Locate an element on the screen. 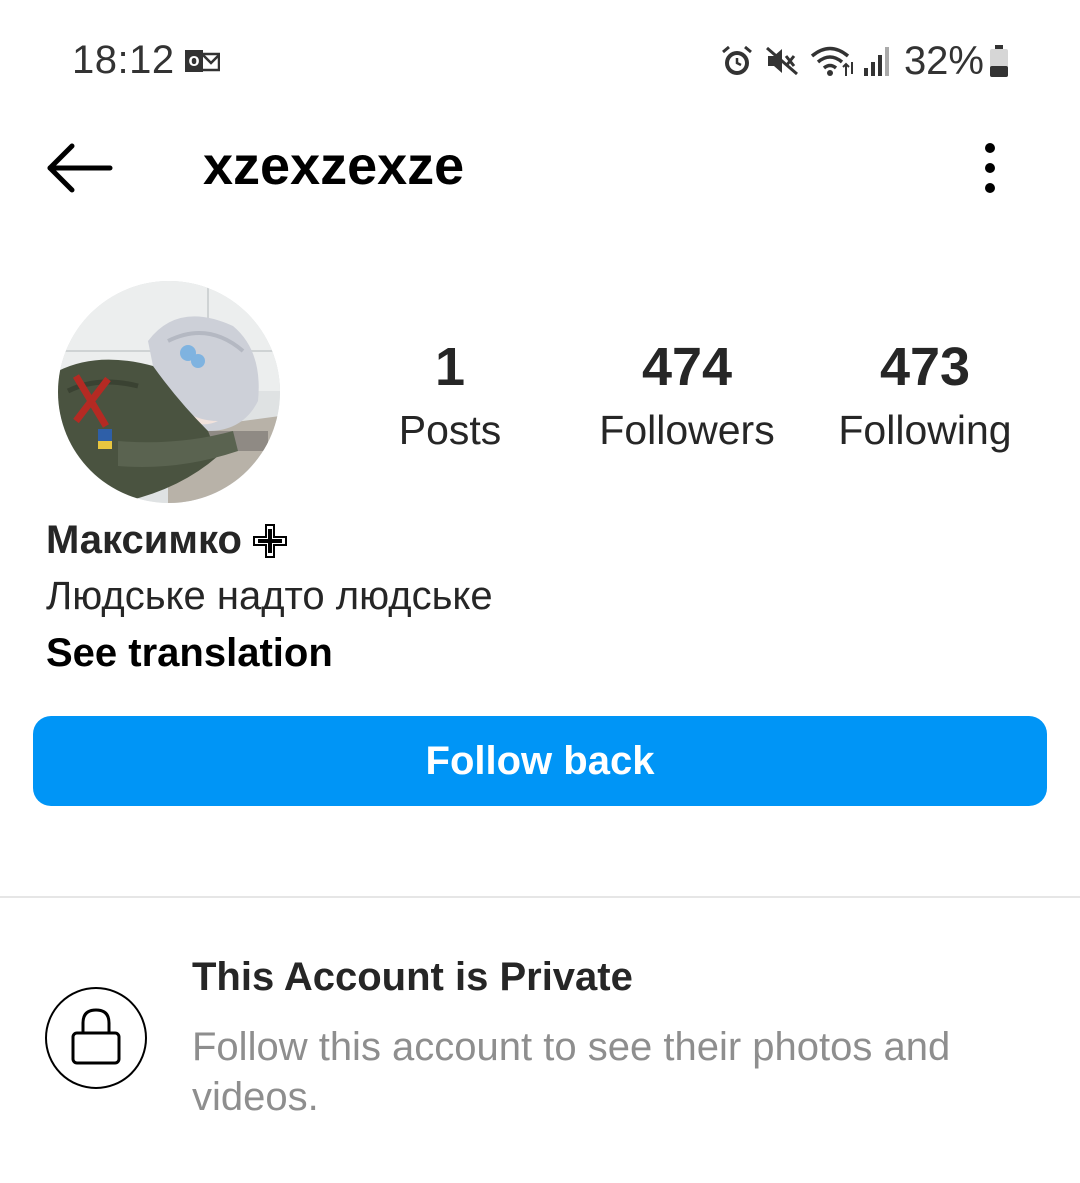  display-name-row: Максимко is located at coordinates (167, 540).